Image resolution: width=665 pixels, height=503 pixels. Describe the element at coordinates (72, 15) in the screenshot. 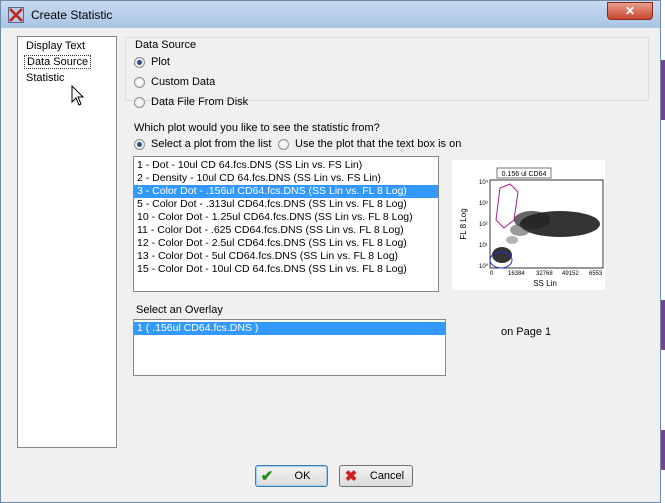

I see `window-title: Create Statistic` at that location.